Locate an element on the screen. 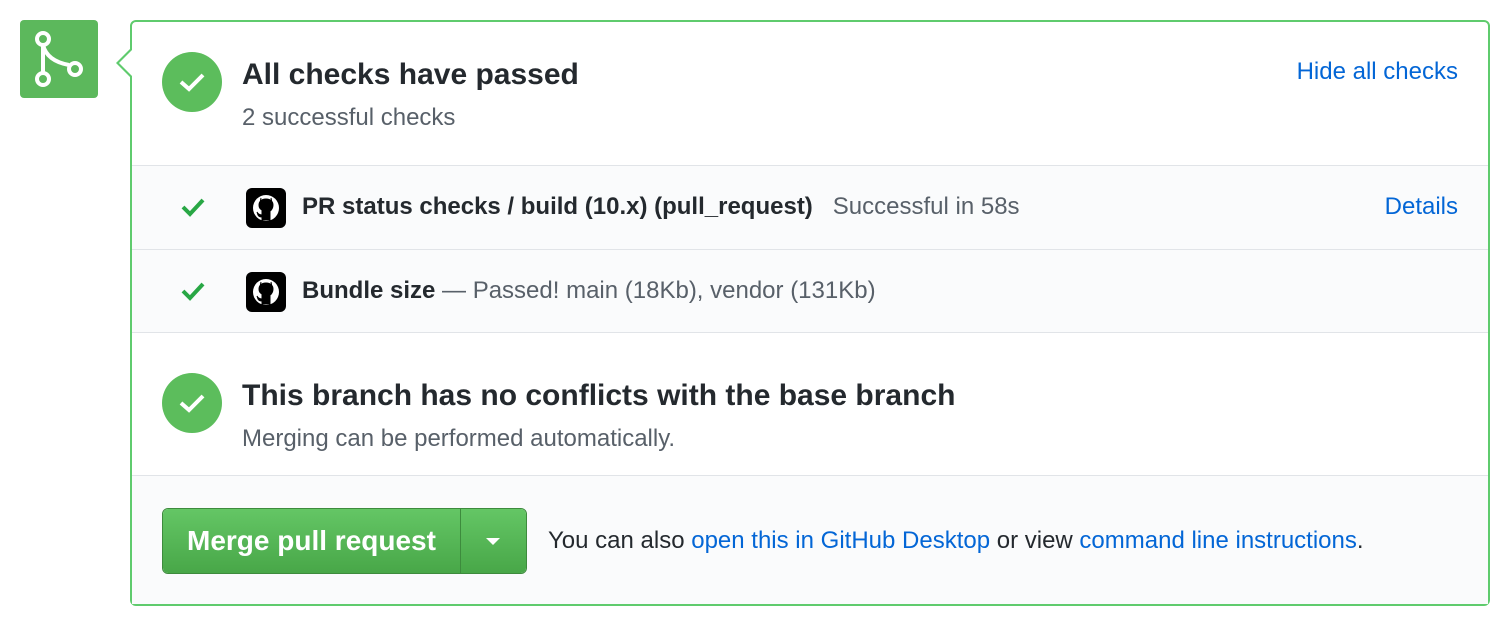 This screenshot has width=1510, height=624. branch-status-subtitle: Merging can be performed automatically. is located at coordinates (459, 438).